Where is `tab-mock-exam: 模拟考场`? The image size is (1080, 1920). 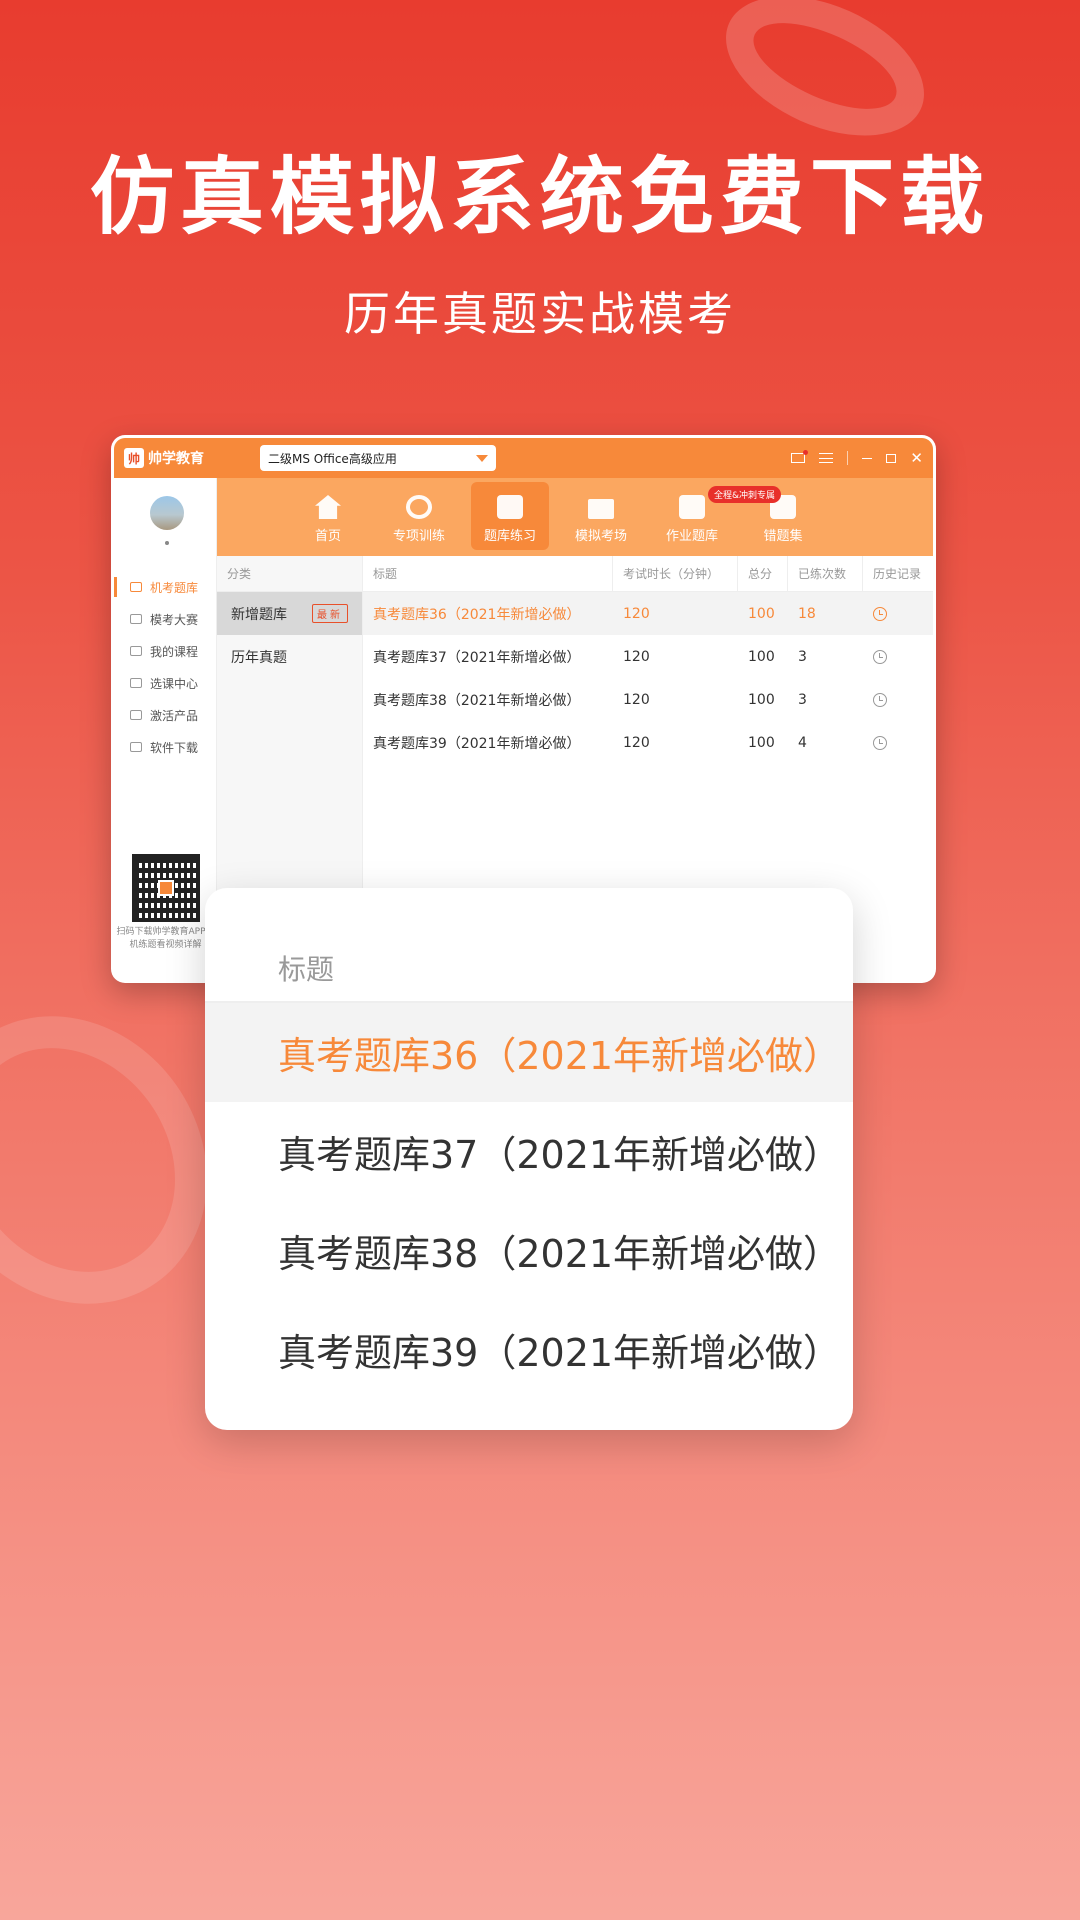
tab-mock-exam: 模拟考场 is located at coordinates (601, 516).